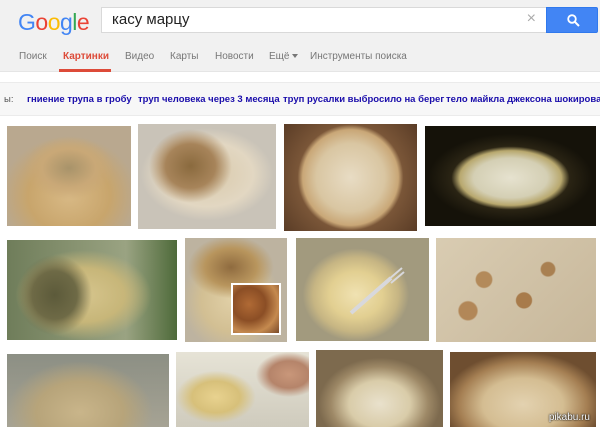 This screenshot has width=600, height=427. I want to click on image-inset, so click(256, 309).